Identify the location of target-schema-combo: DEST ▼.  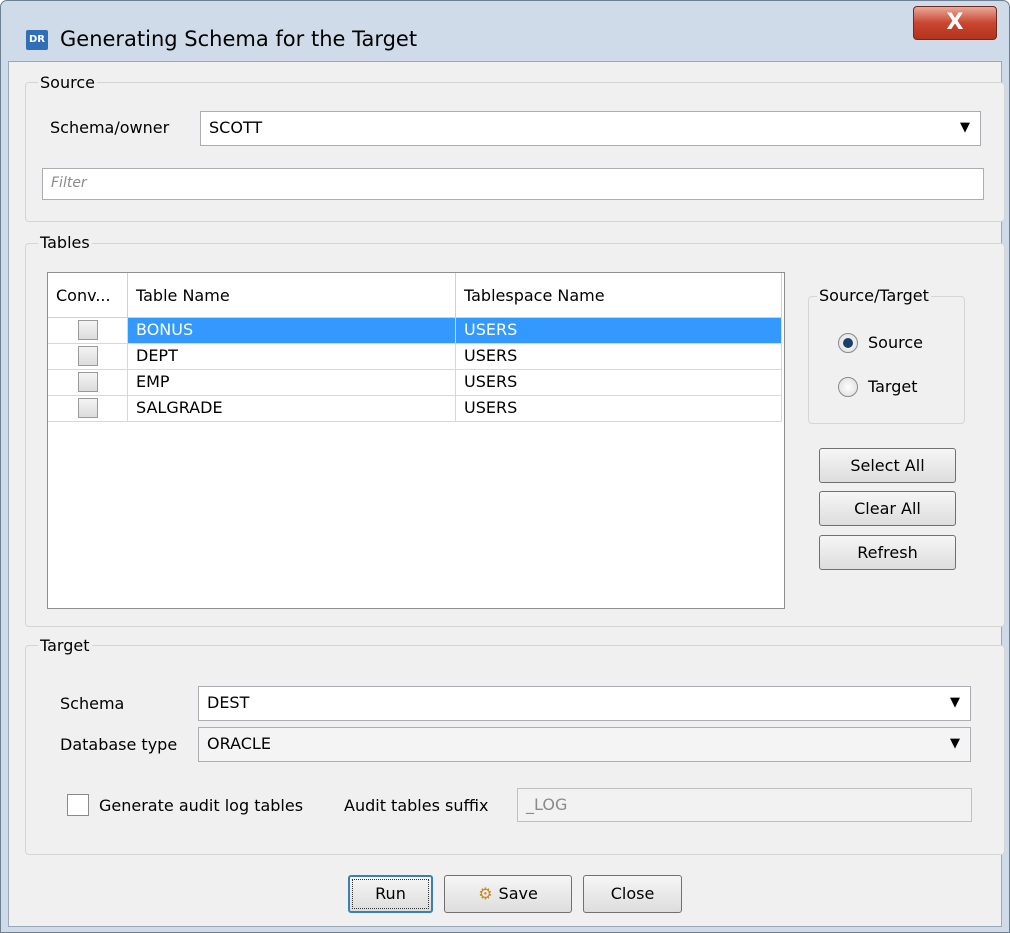
(584, 703).